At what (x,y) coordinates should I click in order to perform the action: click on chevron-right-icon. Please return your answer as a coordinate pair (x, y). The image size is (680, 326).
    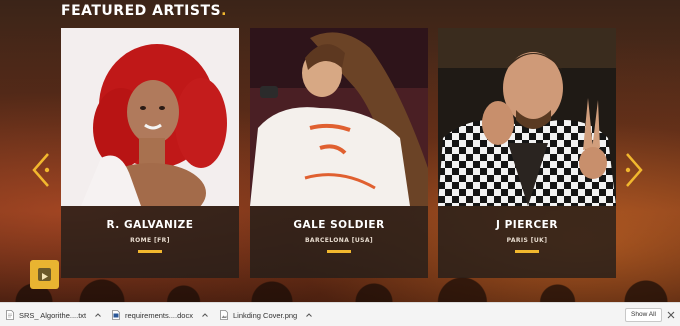
    Looking at the image, I should click on (634, 170).